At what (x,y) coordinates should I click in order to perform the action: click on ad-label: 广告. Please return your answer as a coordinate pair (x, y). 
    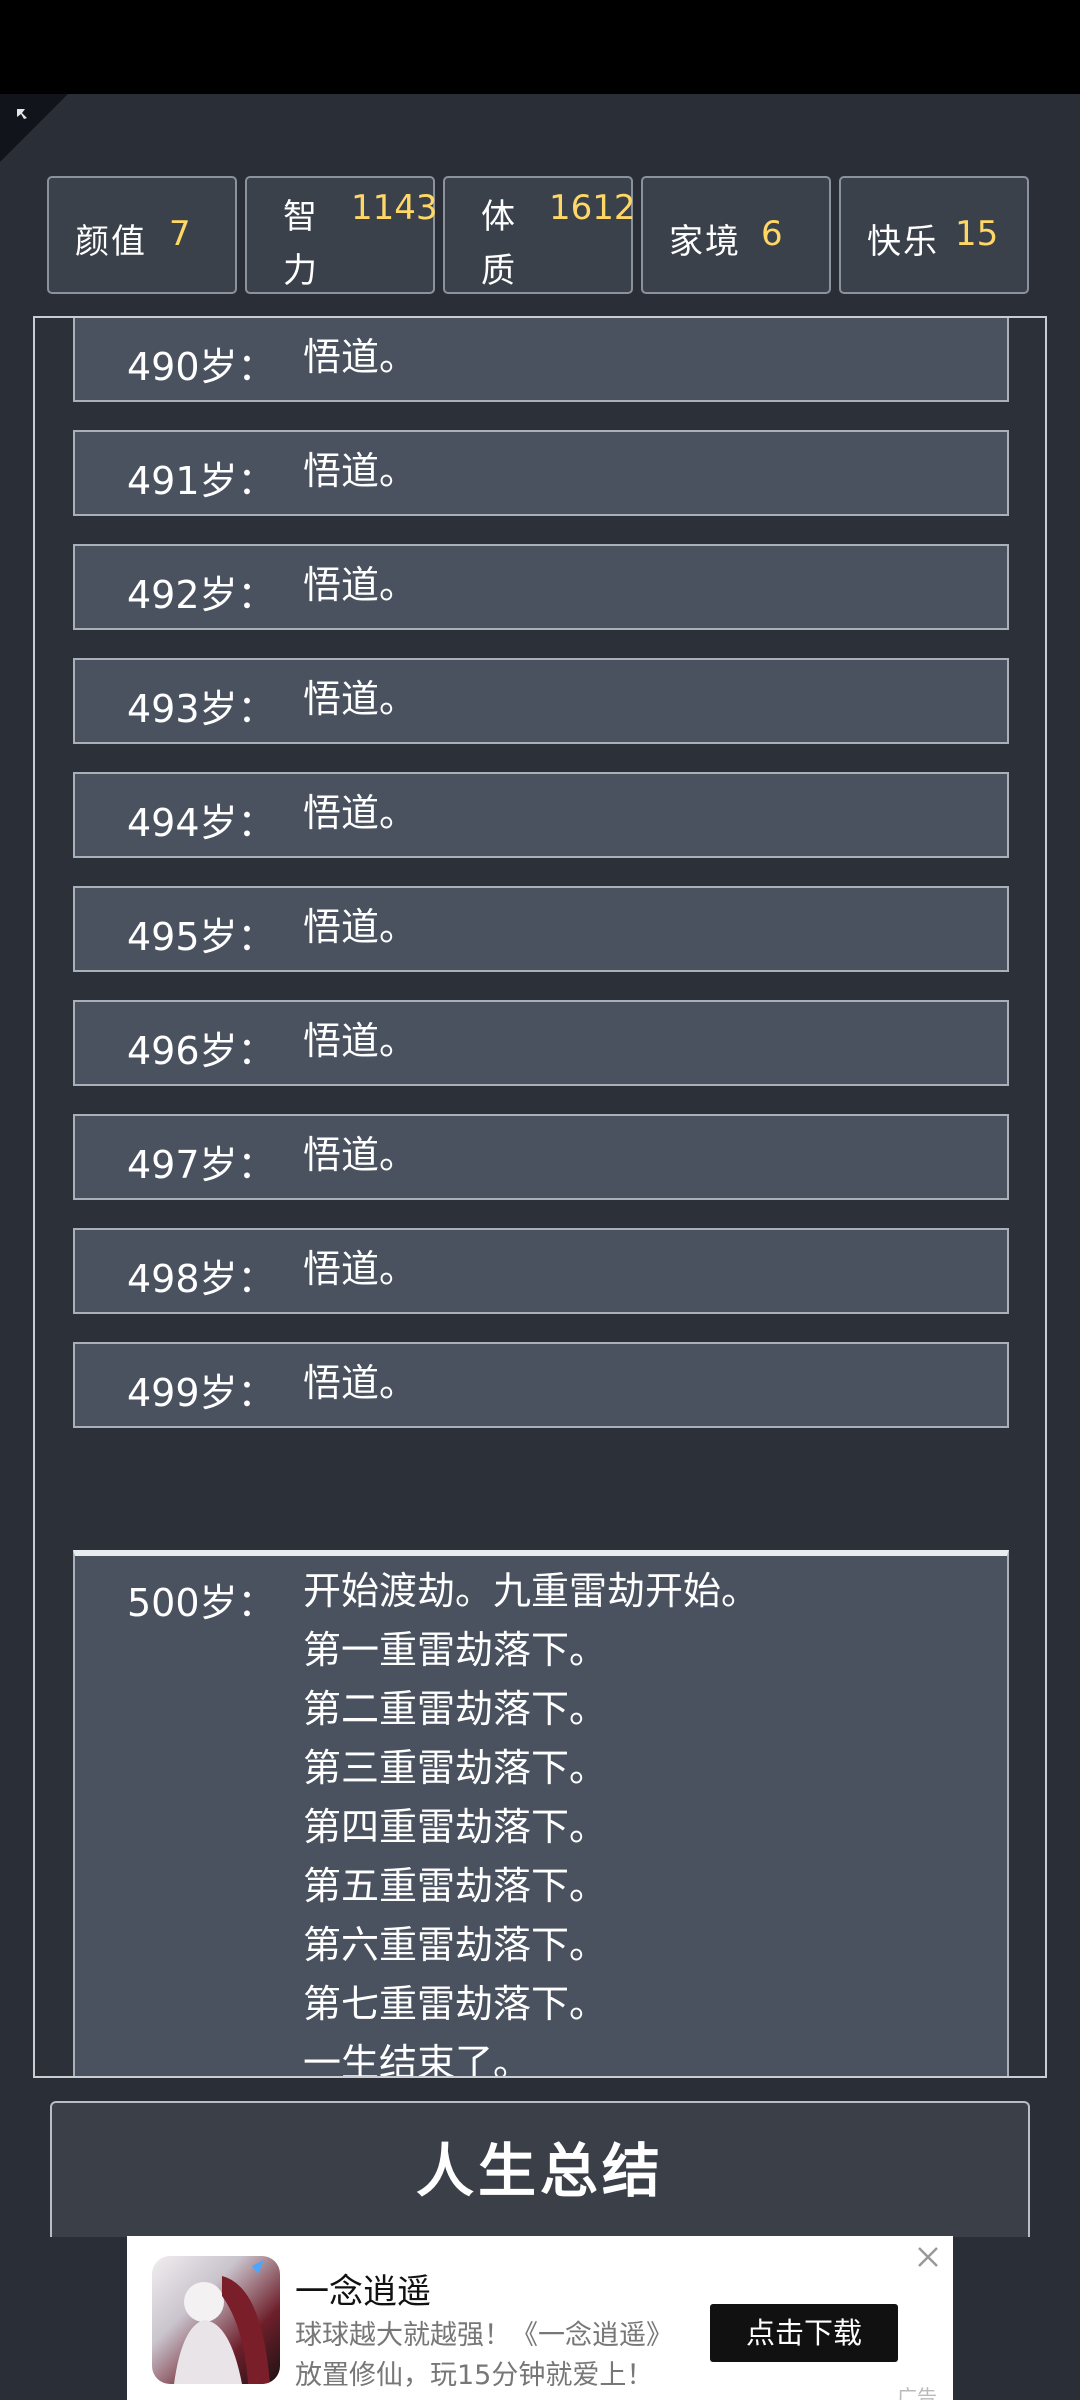
    Looking at the image, I should click on (917, 2392).